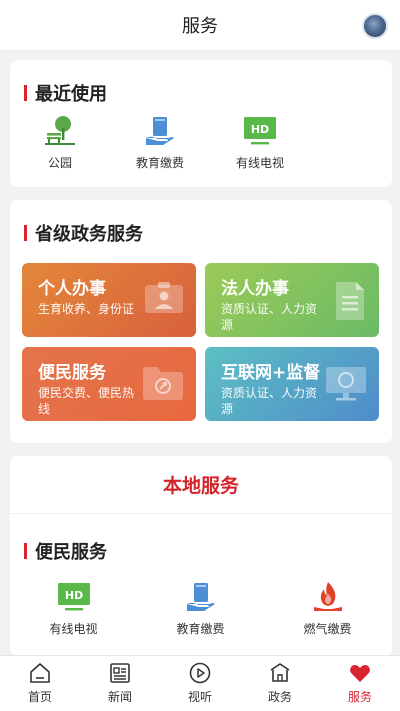 This screenshot has height=711, width=400. Describe the element at coordinates (120, 683) in the screenshot. I see `tab-news: 新闻` at that location.